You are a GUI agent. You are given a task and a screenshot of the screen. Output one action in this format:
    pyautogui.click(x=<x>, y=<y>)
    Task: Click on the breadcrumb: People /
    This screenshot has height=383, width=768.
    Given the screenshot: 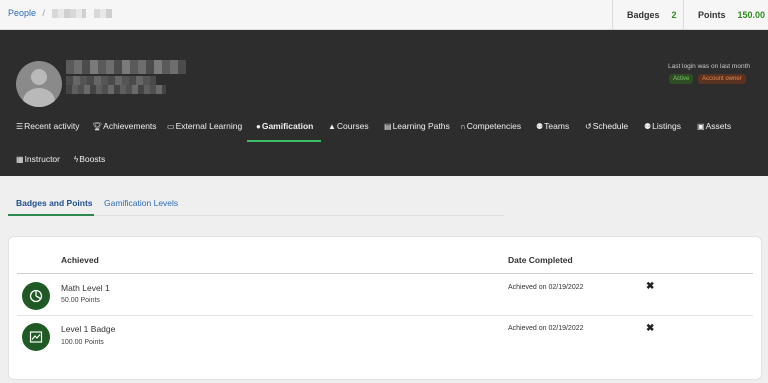 What is the action you would take?
    pyautogui.click(x=60, y=13)
    